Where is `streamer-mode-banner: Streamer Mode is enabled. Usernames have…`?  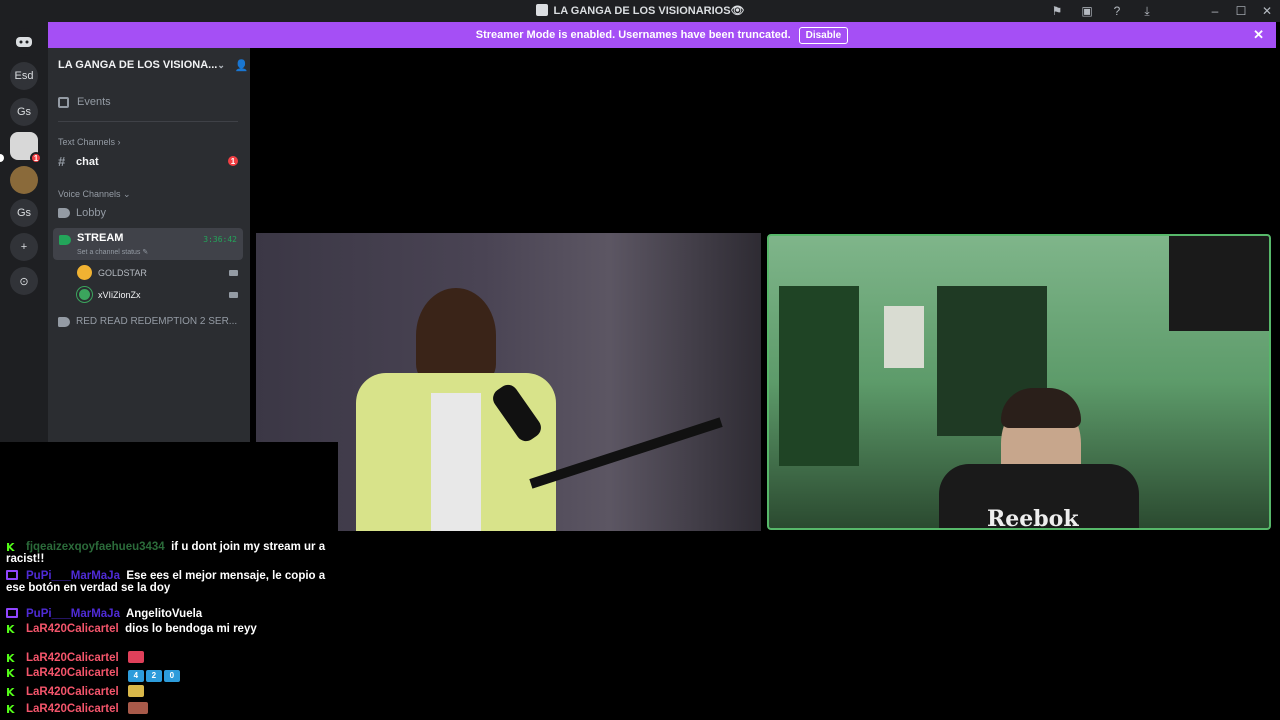
streamer-mode-banner: Streamer Mode is enabled. Usernames have… is located at coordinates (662, 35).